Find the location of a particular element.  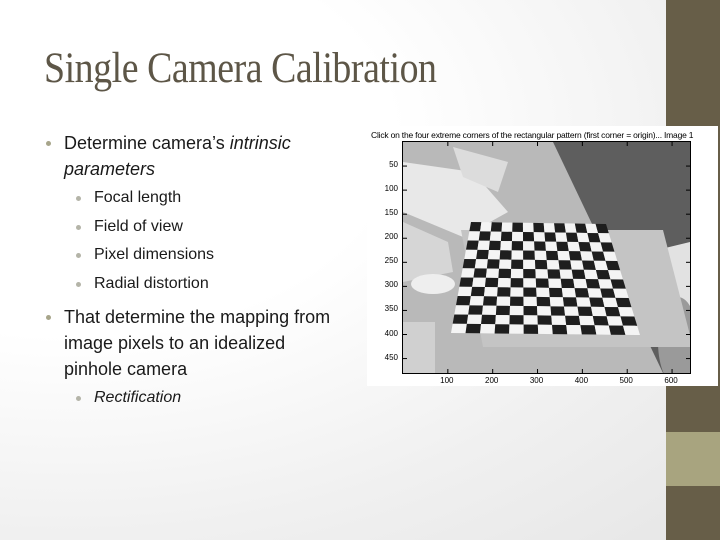

sub-bullet-text: Pixel dimensions is located at coordinates (154, 254).